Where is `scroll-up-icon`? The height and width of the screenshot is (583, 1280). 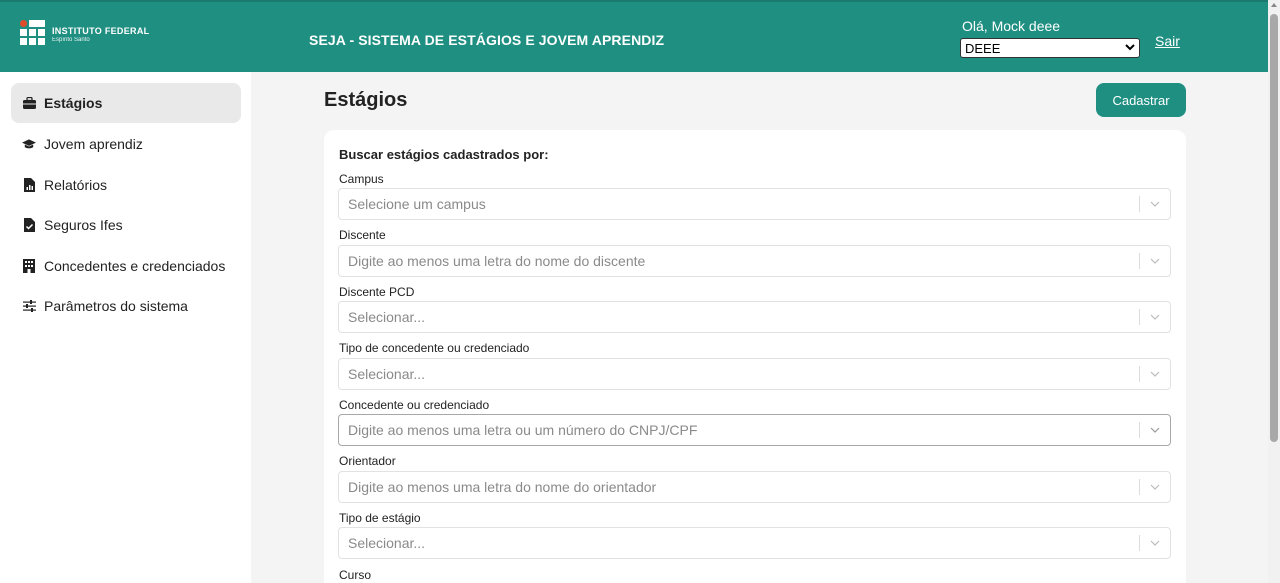 scroll-up-icon is located at coordinates (1274, 5).